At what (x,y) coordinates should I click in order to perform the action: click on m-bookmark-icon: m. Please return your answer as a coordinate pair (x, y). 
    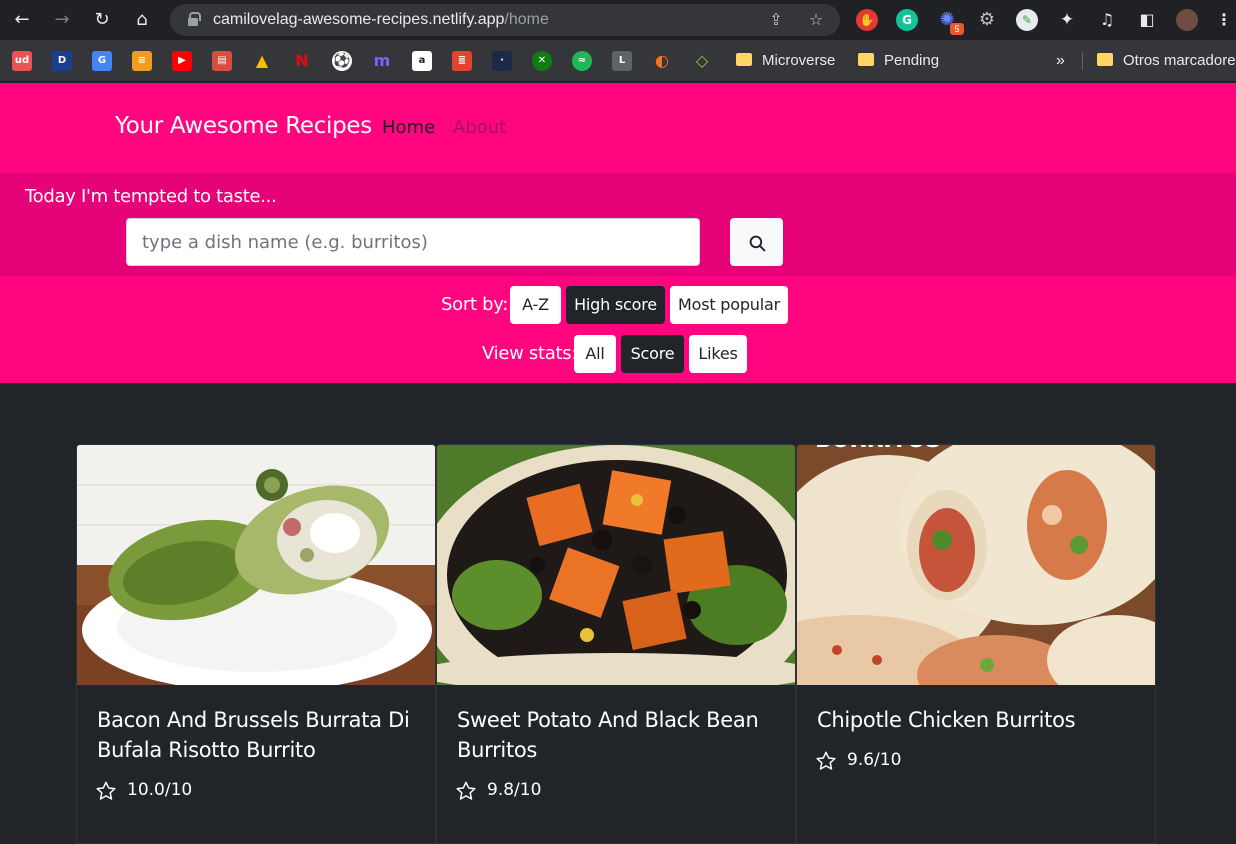
    Looking at the image, I should click on (382, 61).